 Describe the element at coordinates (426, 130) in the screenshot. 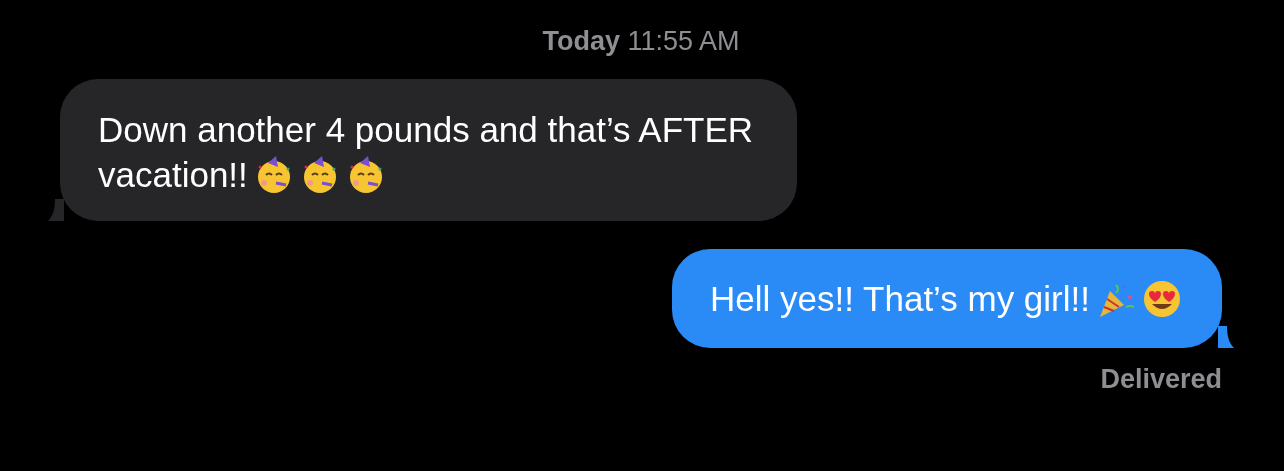

I see `message-text: Down another 4 pounds and that’s AFTER` at that location.